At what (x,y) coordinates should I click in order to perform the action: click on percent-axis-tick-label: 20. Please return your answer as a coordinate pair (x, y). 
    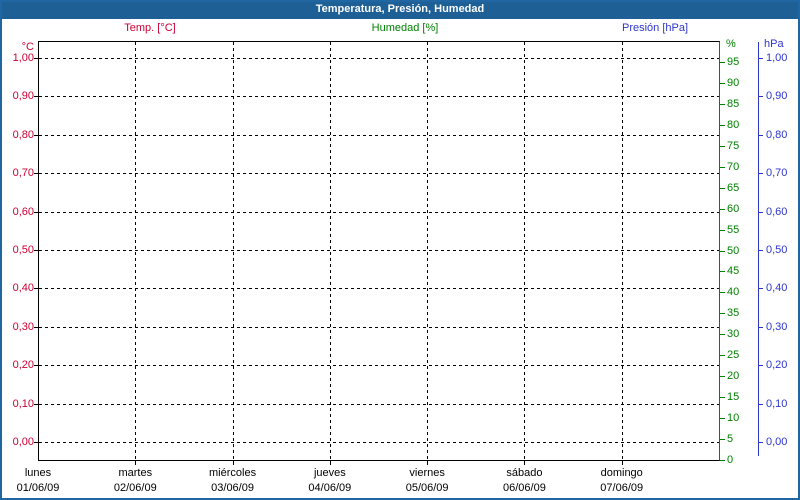
    Looking at the image, I should click on (733, 376).